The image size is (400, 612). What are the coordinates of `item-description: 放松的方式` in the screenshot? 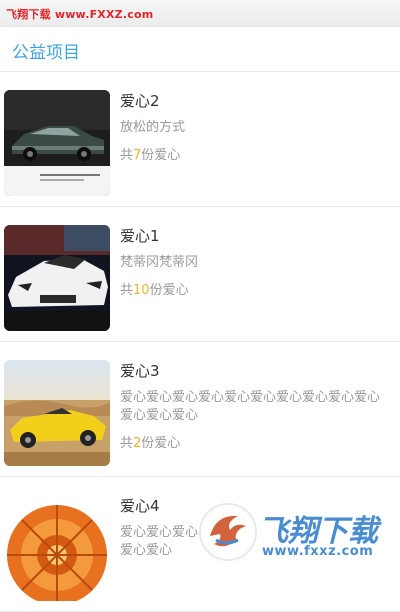 It's located at (153, 127).